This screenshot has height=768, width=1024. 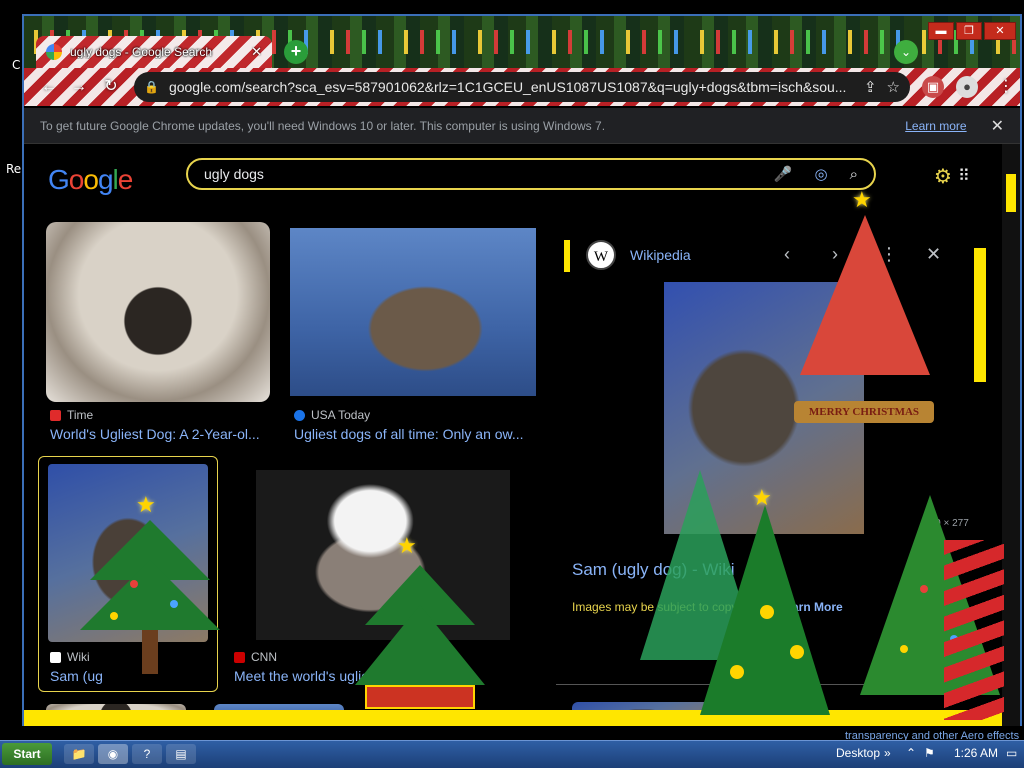 I want to click on camera-lens-icon: ◎, so click(x=821, y=174).